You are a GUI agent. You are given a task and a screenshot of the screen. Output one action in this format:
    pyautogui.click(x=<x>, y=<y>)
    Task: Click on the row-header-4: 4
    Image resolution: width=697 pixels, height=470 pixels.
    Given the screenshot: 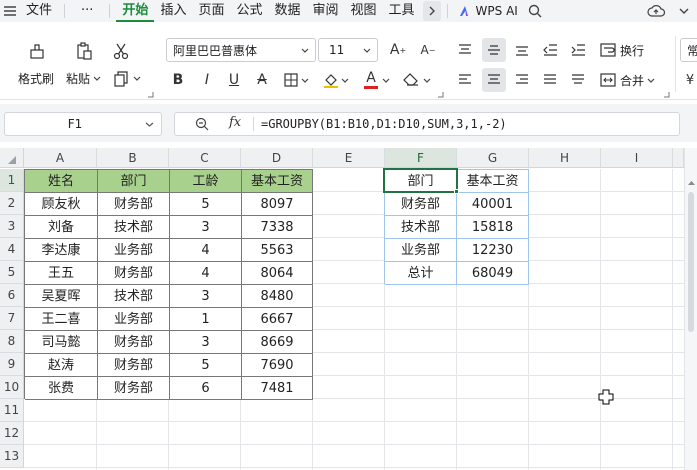 What is the action you would take?
    pyautogui.click(x=12, y=249)
    